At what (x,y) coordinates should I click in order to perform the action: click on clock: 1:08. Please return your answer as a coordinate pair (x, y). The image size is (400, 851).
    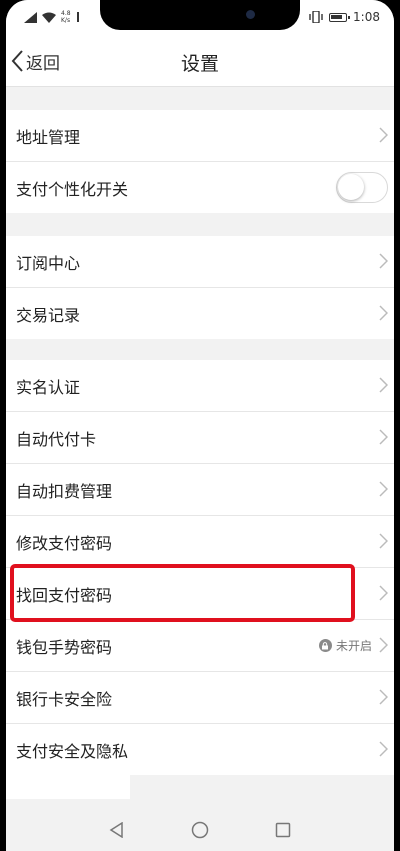
    Looking at the image, I should click on (366, 17).